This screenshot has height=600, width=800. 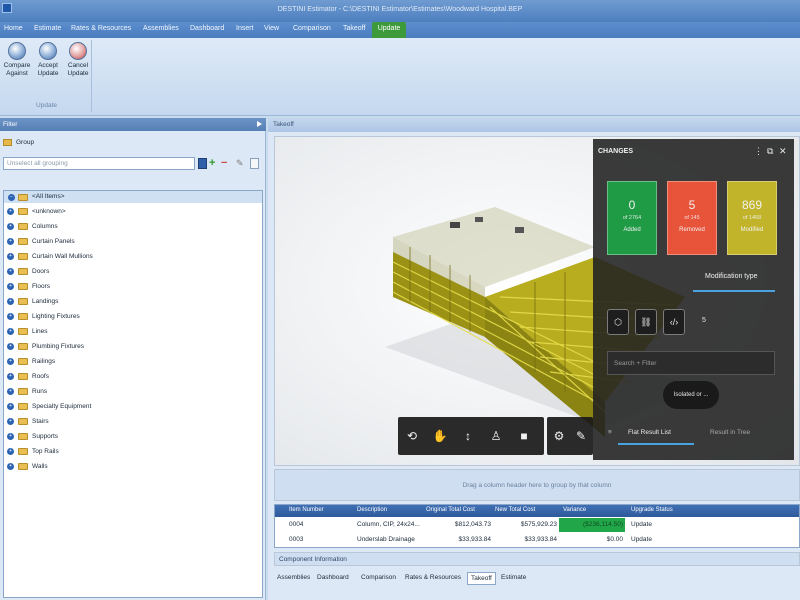 What do you see at coordinates (515, 510) in the screenshot?
I see `col-new-total-cost: New Total Cost` at bounding box center [515, 510].